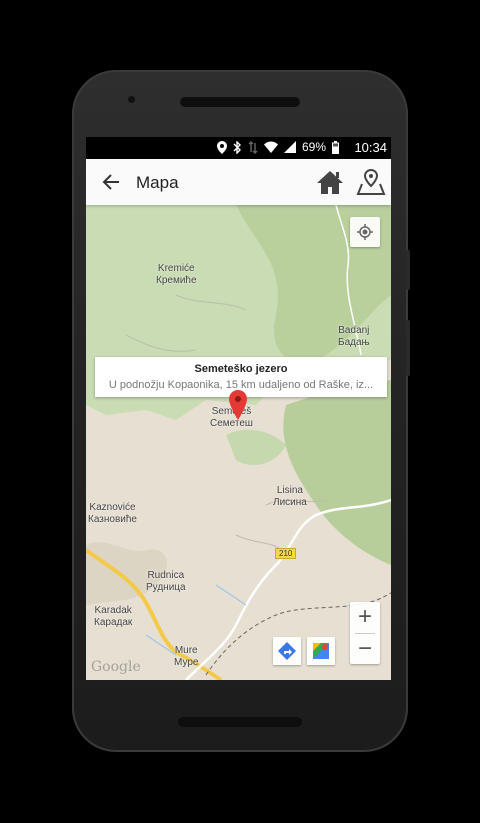 Image resolution: width=480 pixels, height=823 pixels. I want to click on place-name-latin: Karadak, so click(113, 610).